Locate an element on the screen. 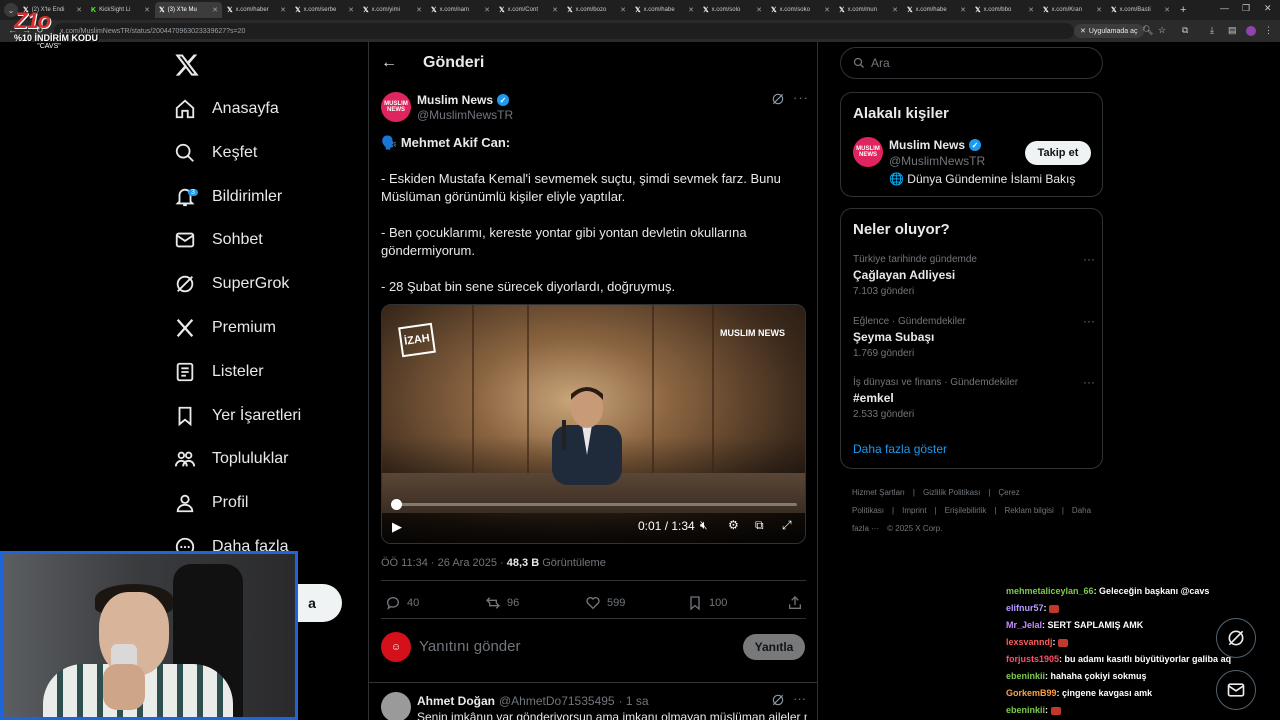 The width and height of the screenshot is (1280, 720). reply-button: Yanıtla is located at coordinates (774, 647).